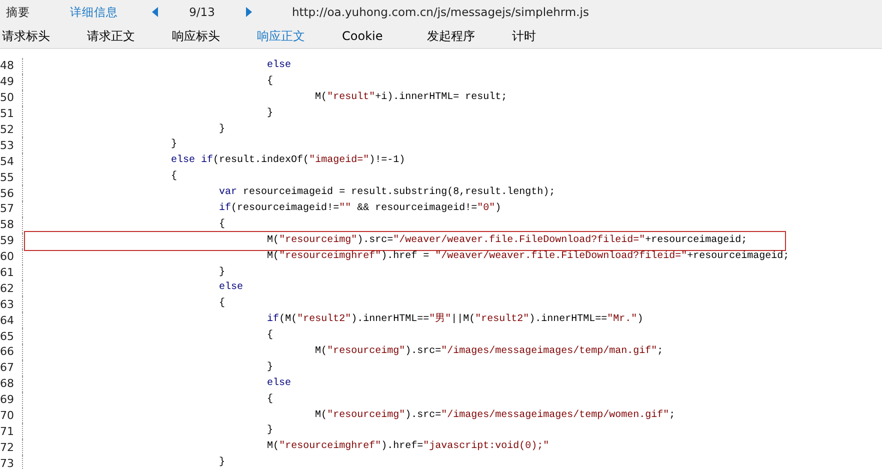  What do you see at coordinates (552, 36) in the screenshot?
I see `tab: 计时` at bounding box center [552, 36].